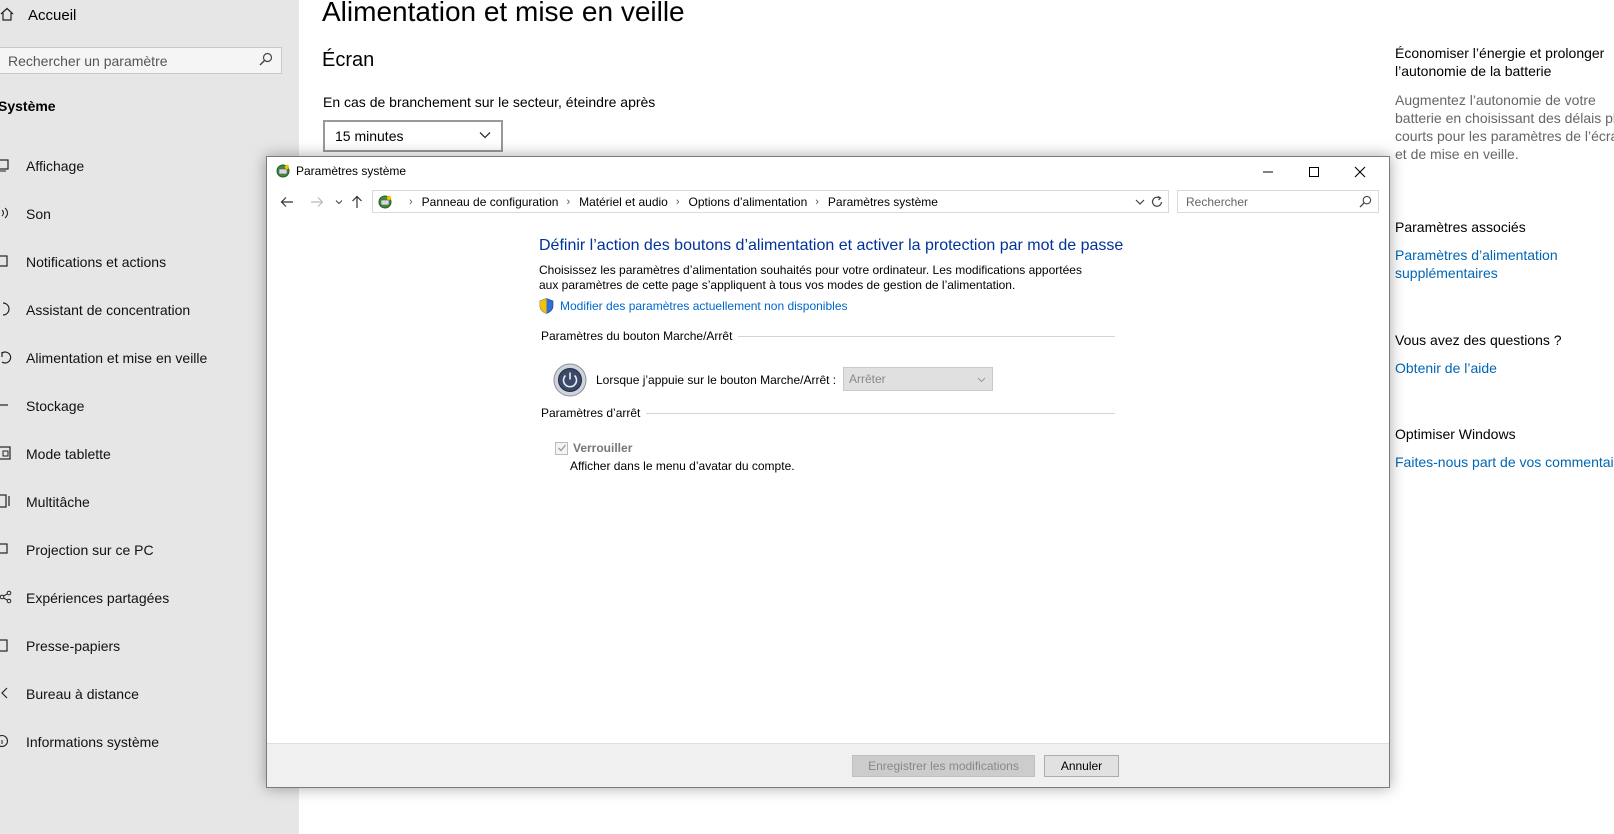 The width and height of the screenshot is (1614, 834). I want to click on uac-shield-icon, so click(546, 306).